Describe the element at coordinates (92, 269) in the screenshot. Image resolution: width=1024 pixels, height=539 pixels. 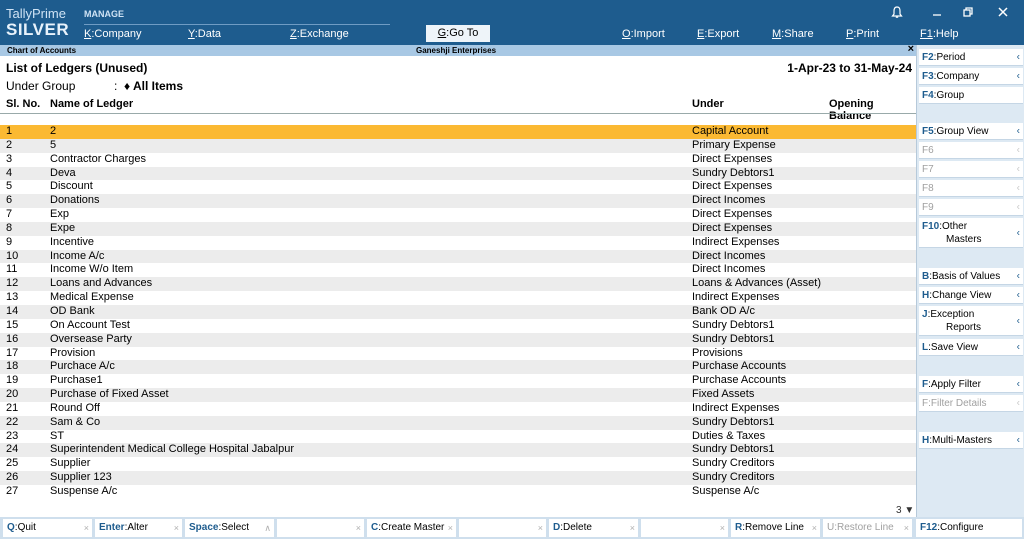
I see `cell-name: Income W/o Item` at that location.